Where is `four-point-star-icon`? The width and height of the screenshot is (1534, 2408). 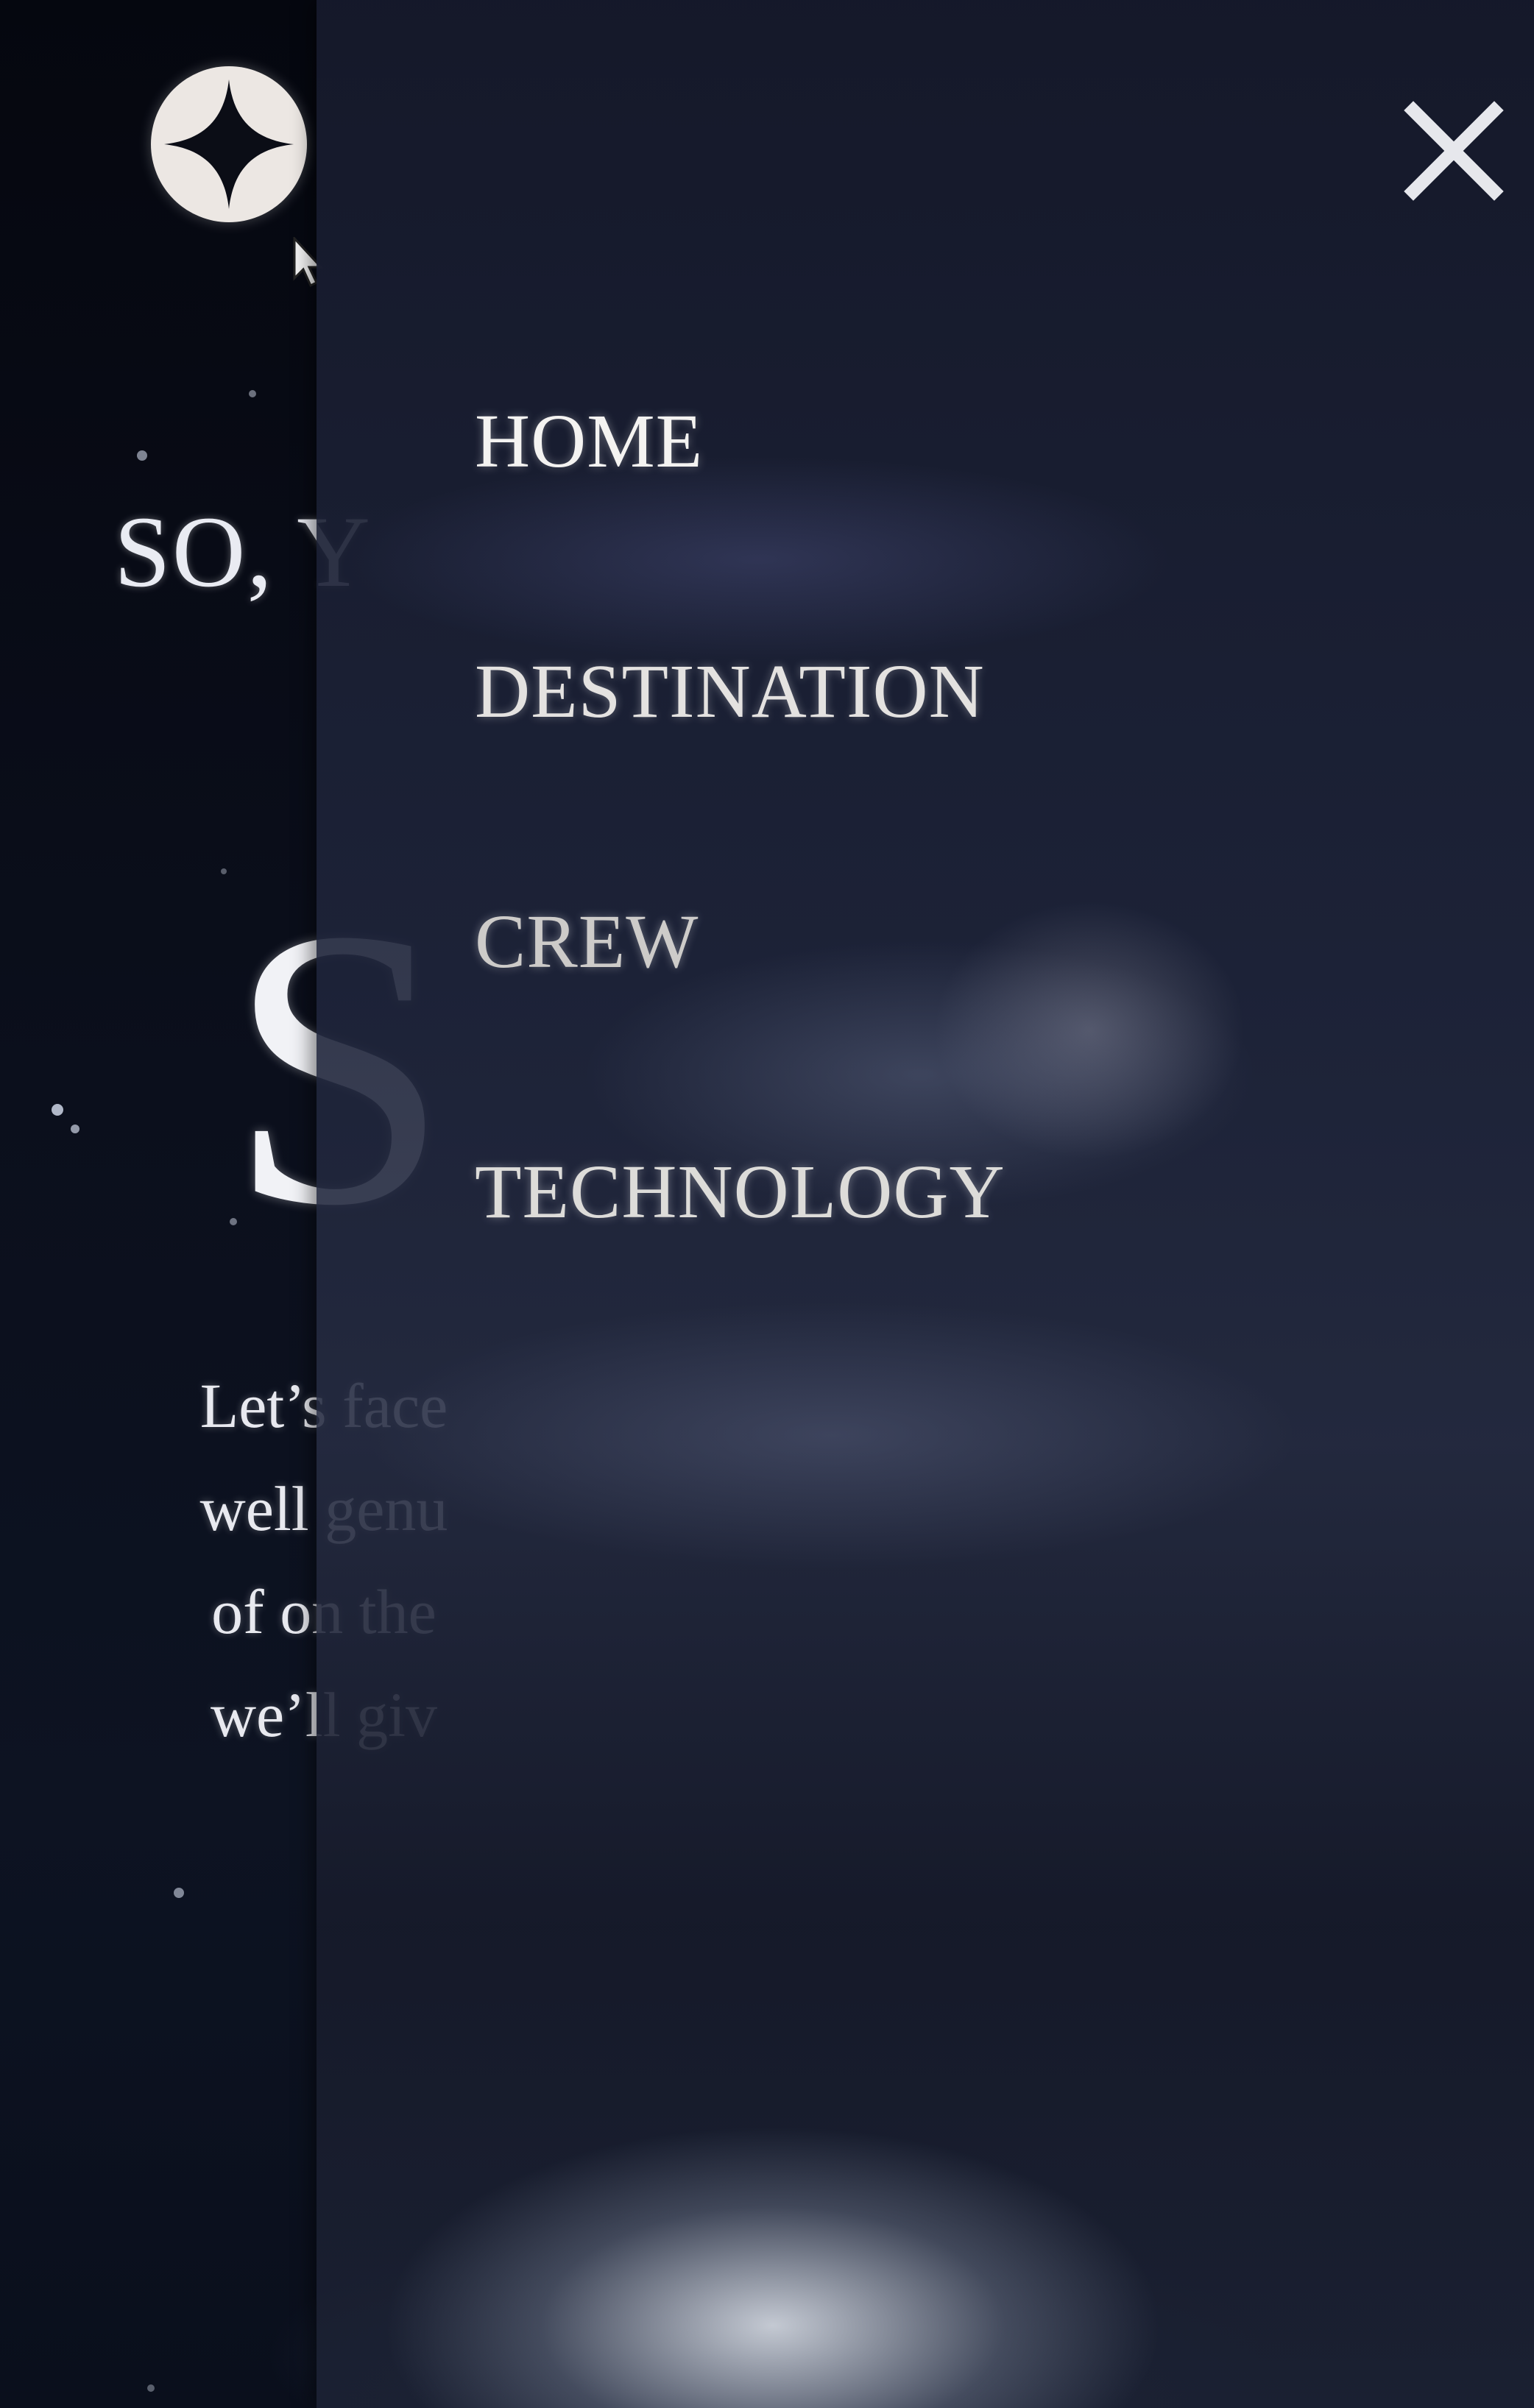 four-point-star-icon is located at coordinates (229, 144).